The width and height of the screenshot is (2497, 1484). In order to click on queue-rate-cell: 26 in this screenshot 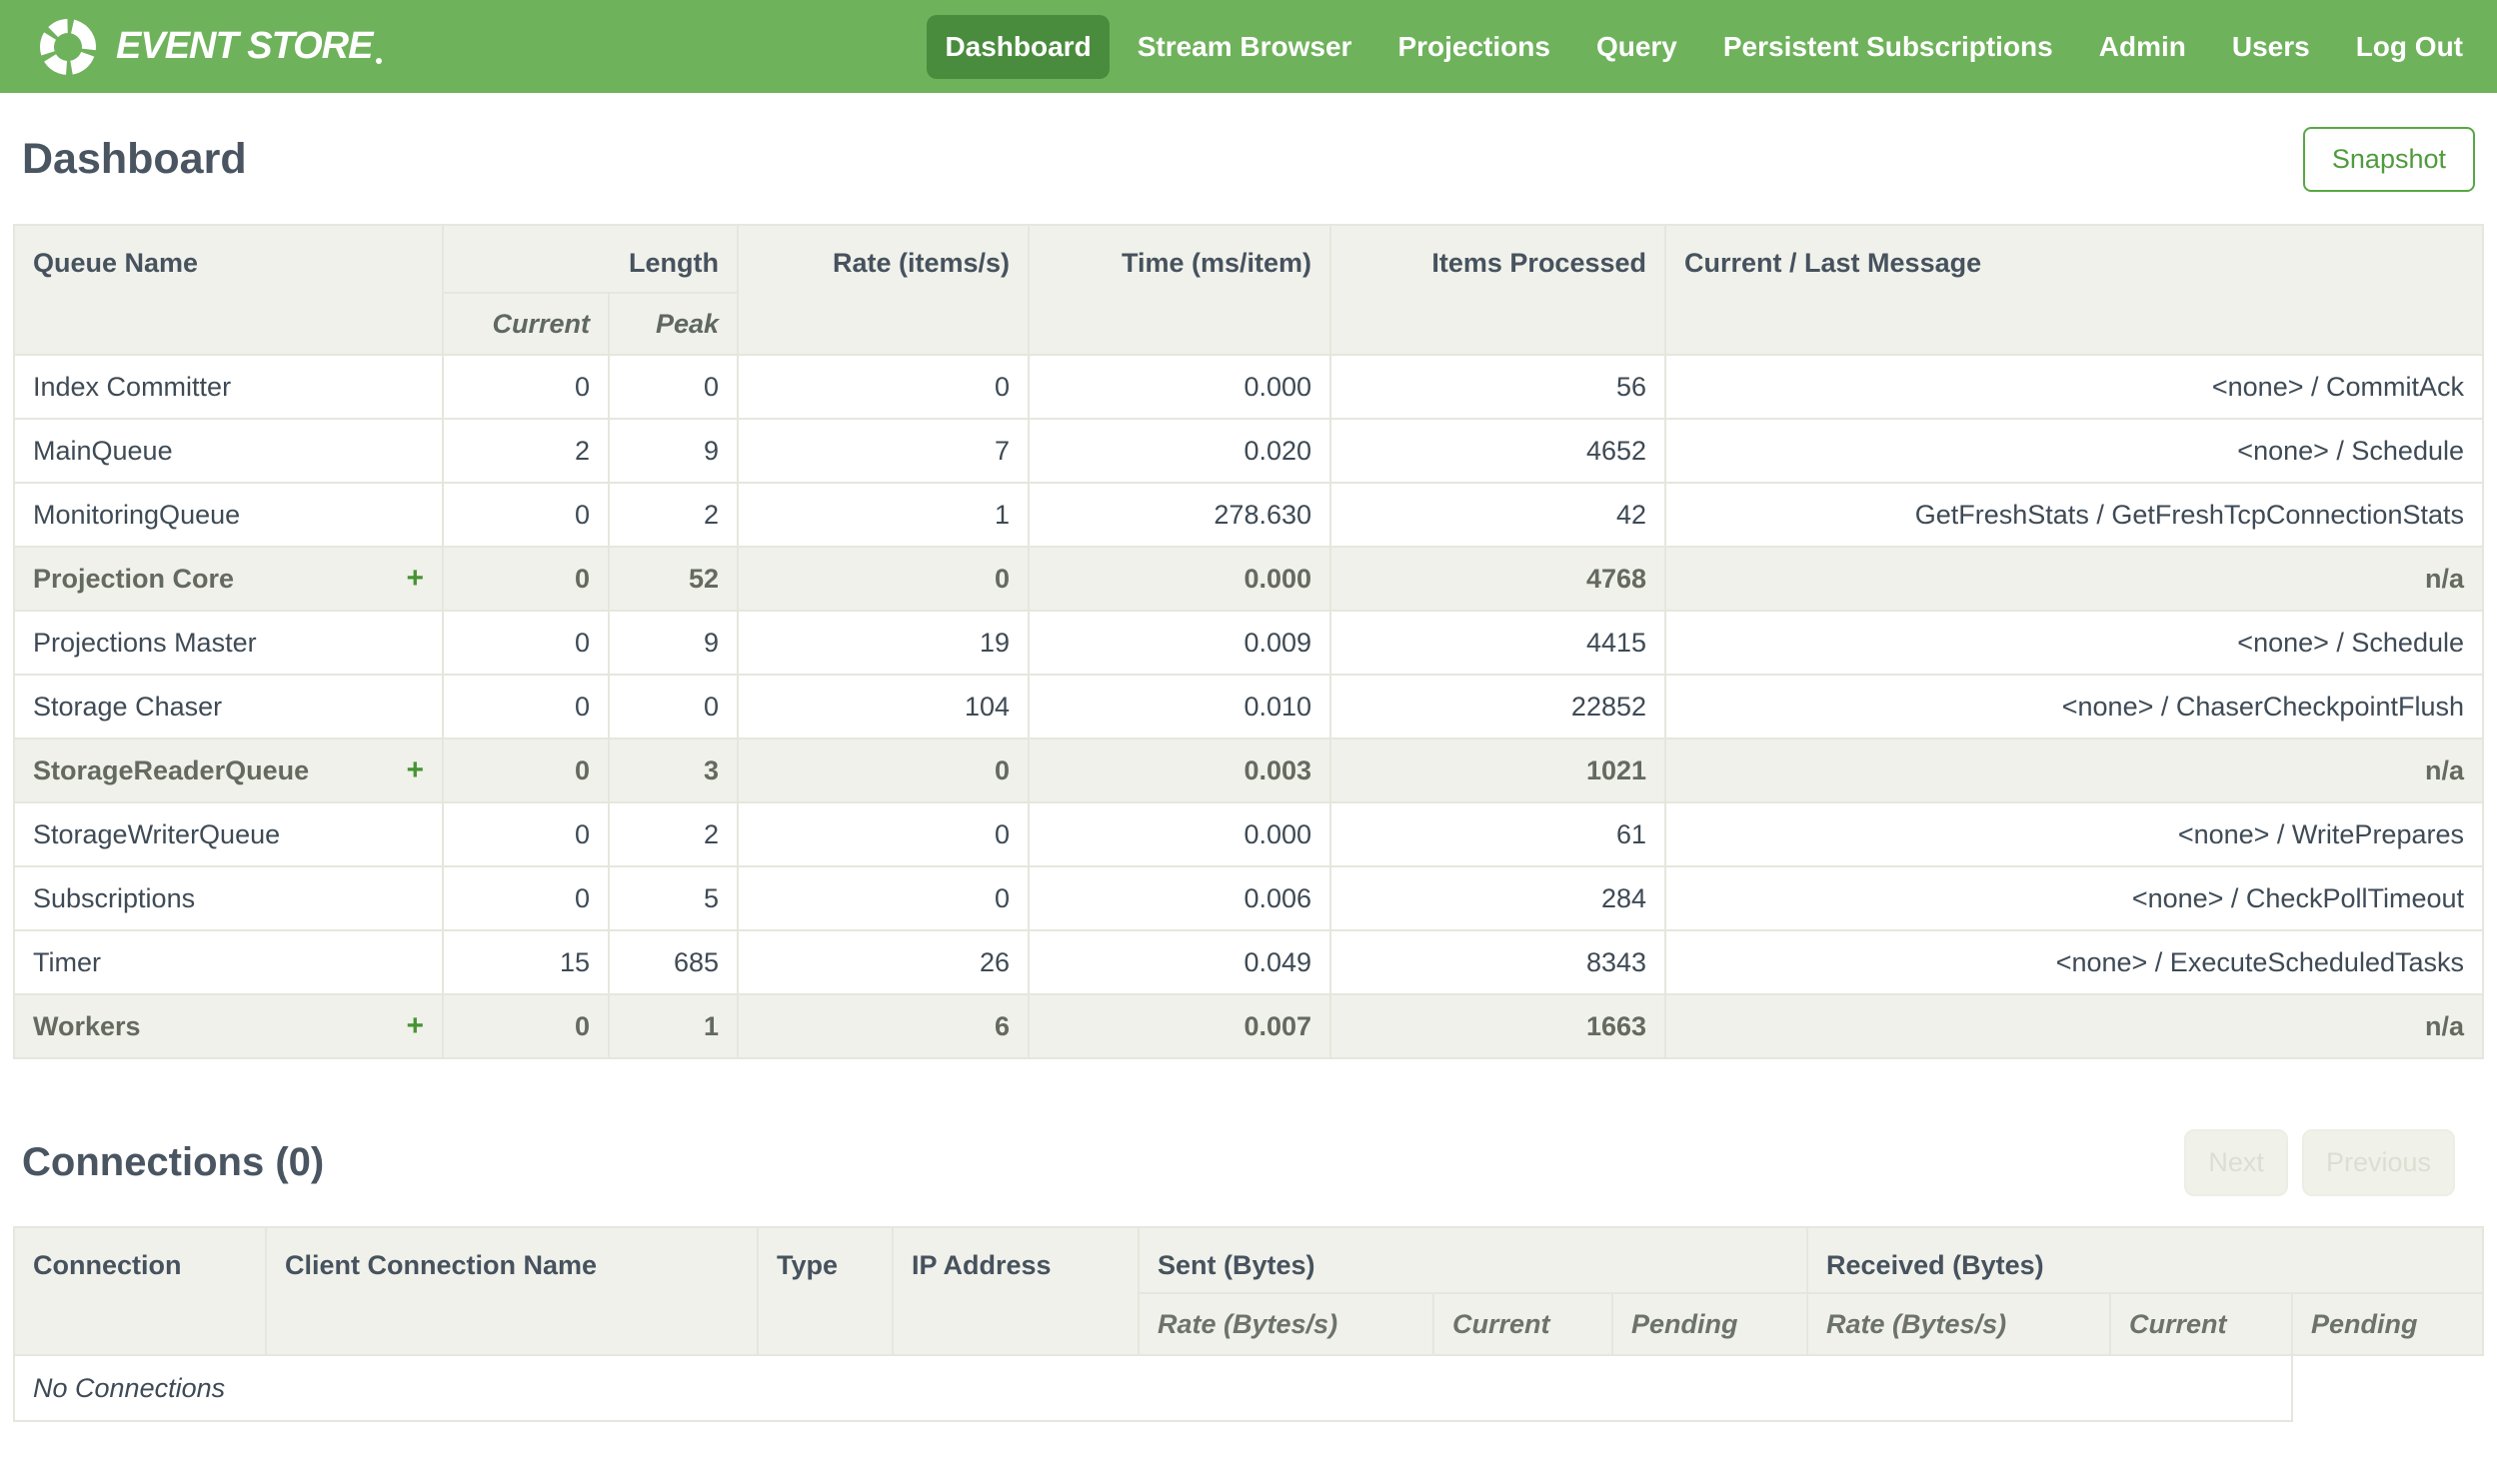, I will do `click(884, 962)`.